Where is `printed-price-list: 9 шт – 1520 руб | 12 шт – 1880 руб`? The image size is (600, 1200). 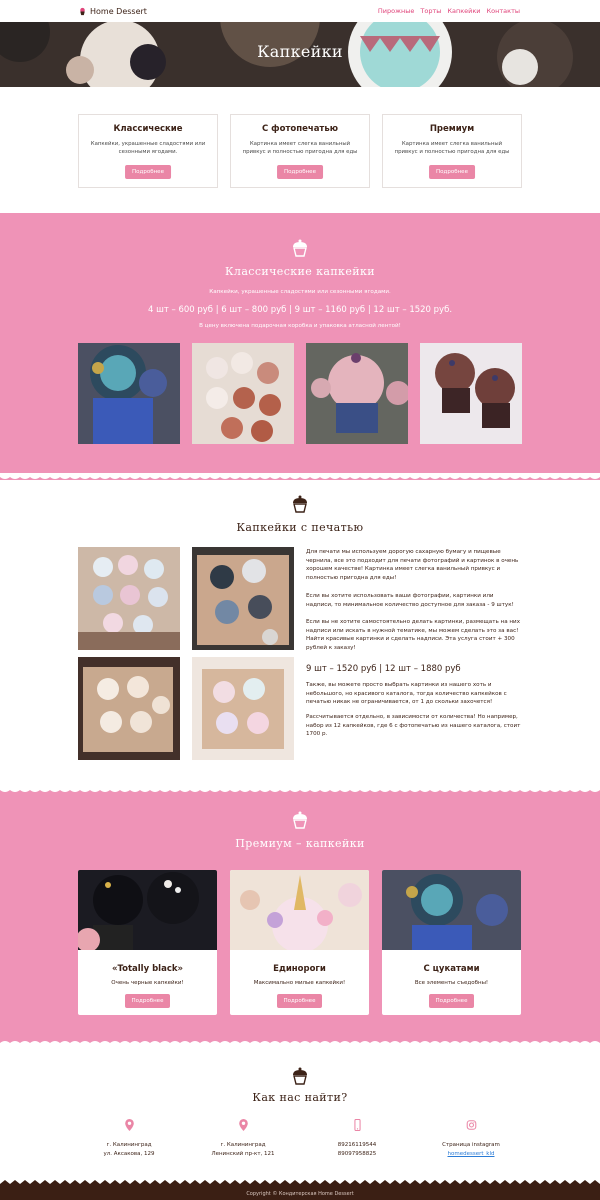
printed-price-list: 9 шт – 1520 руб | 12 шт – 1880 руб is located at coordinates (383, 669).